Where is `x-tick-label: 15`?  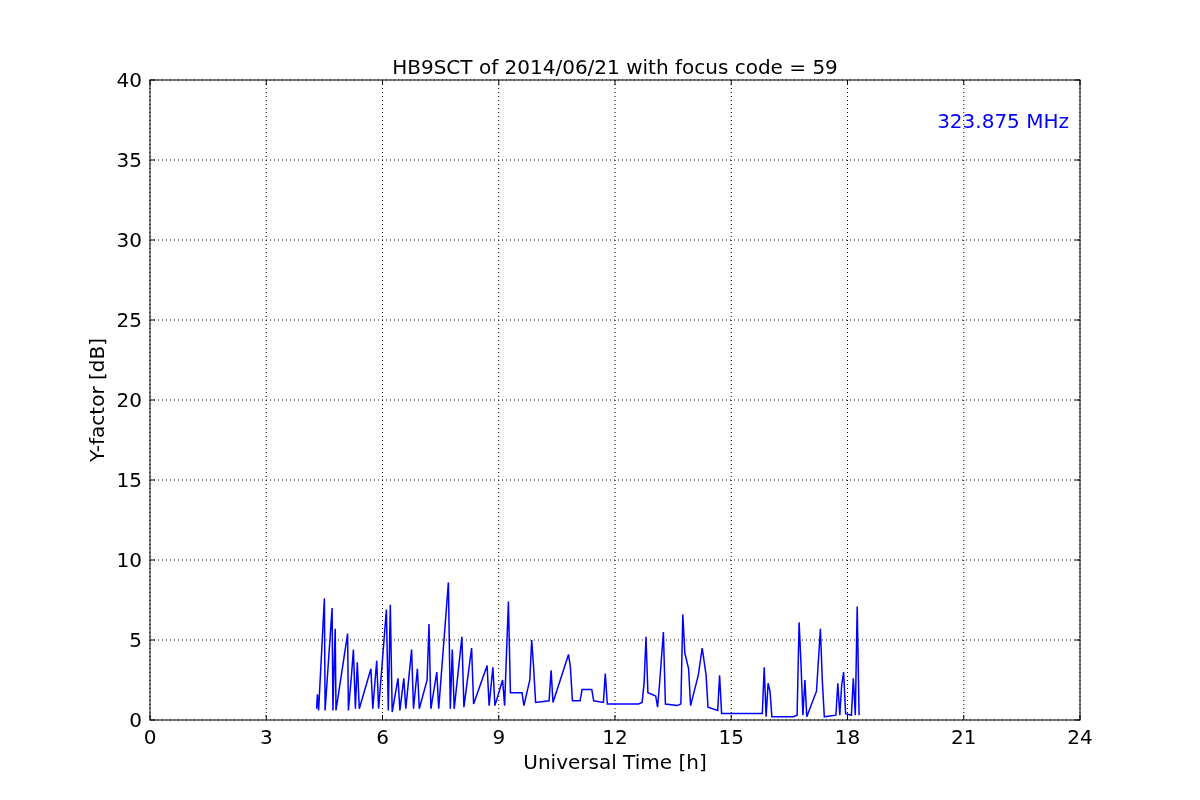 x-tick-label: 15 is located at coordinates (731, 737).